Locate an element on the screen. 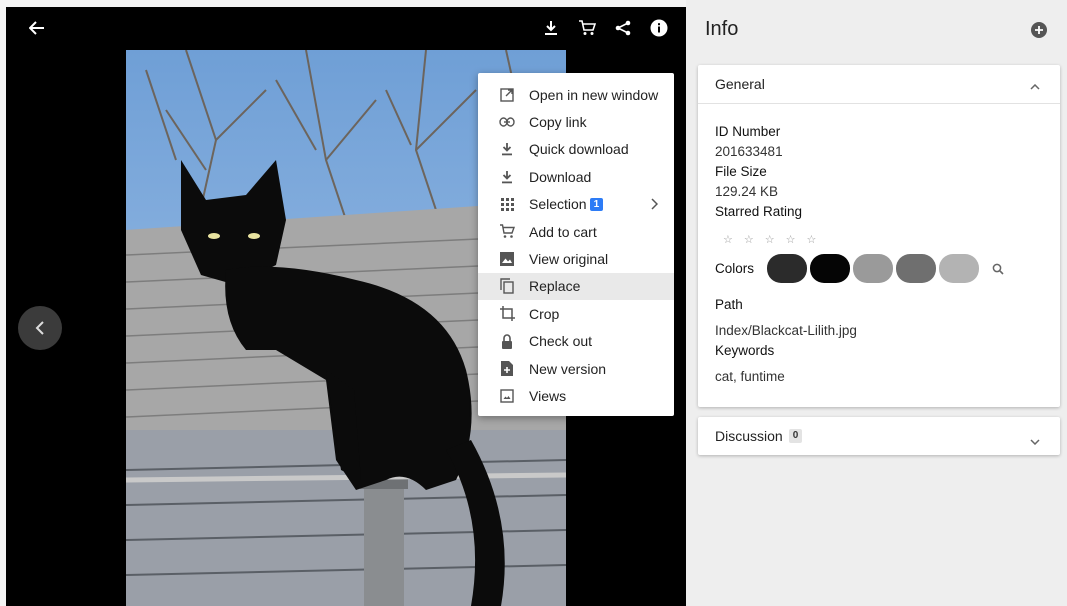 Image resolution: width=1067 pixels, height=606 pixels. crop-icon is located at coordinates (507, 314).